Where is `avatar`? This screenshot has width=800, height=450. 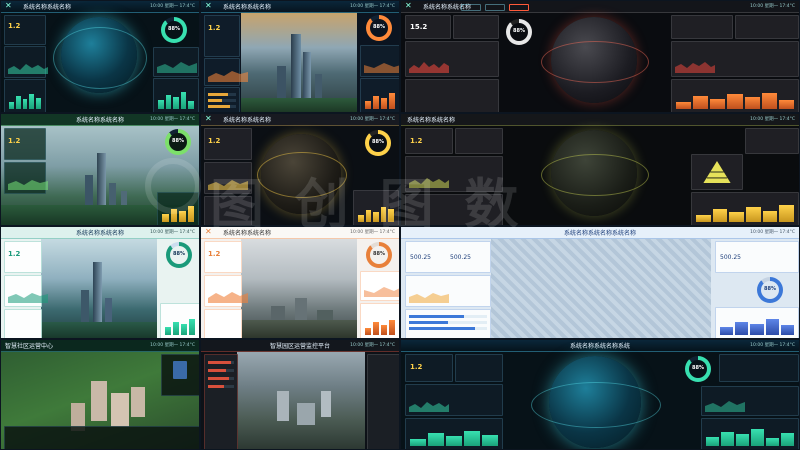 avatar is located at coordinates (180, 370).